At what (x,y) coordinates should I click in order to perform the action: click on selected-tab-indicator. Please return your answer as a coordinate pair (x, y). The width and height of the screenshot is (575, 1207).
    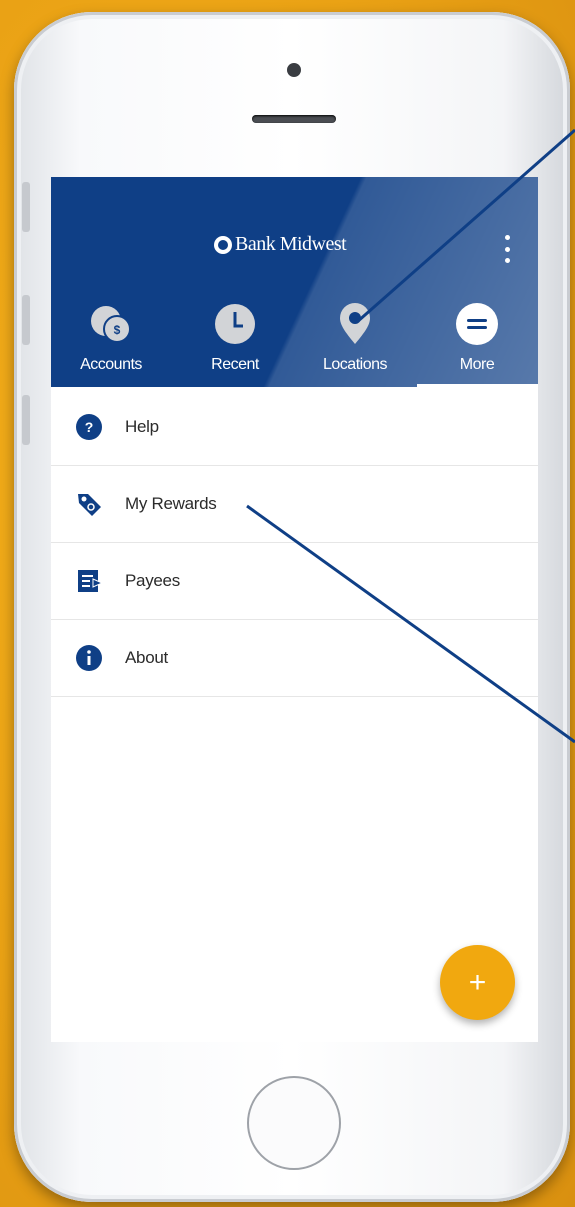
    Looking at the image, I should click on (477, 385).